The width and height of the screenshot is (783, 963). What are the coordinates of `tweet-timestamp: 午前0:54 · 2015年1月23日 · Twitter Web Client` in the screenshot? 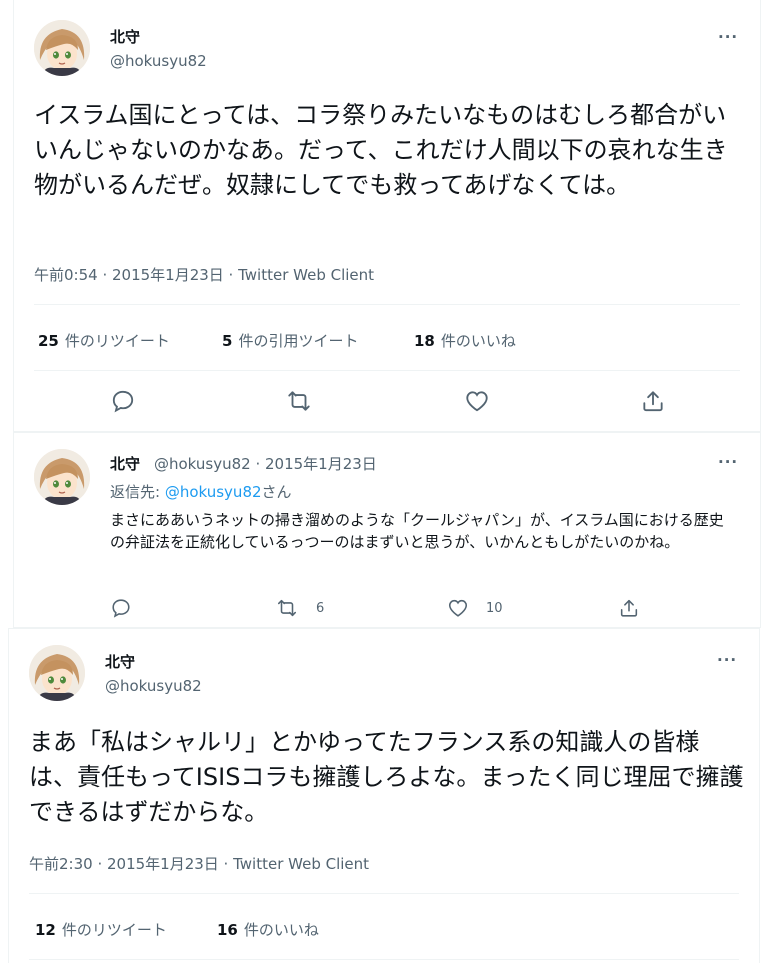 It's located at (204, 274).